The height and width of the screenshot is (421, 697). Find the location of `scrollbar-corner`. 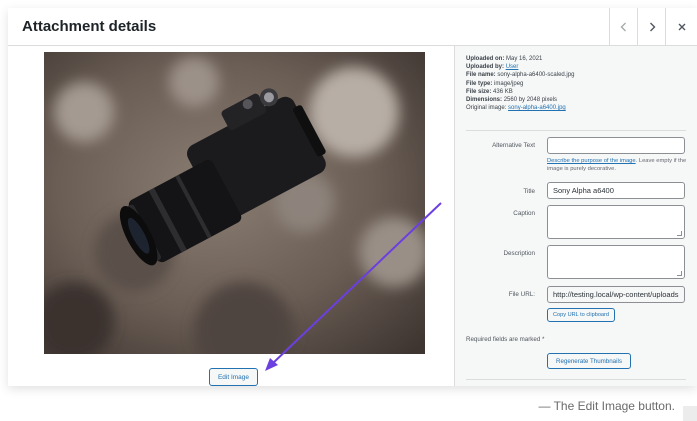

scrollbar-corner is located at coordinates (690, 413).